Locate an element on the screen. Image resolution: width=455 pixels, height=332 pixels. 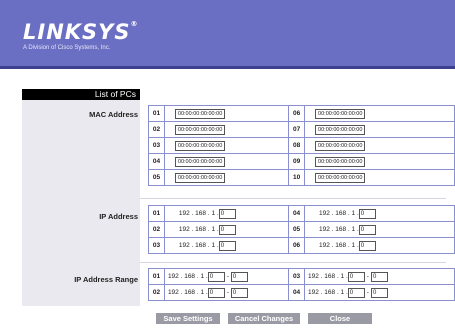
row-number: 07 is located at coordinates (297, 129).